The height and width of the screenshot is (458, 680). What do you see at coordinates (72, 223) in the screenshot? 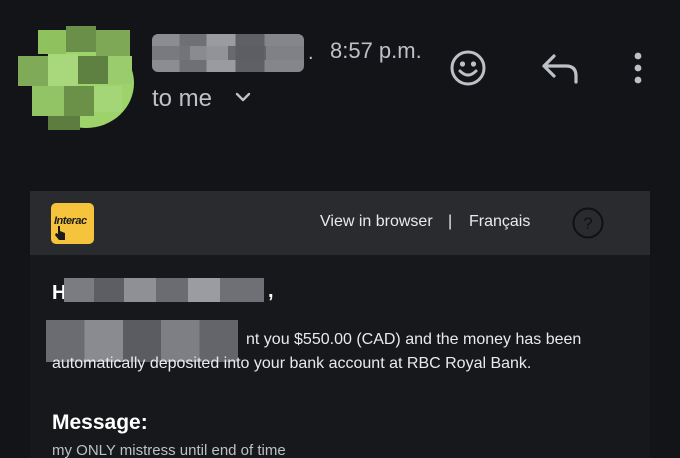
I see `interac-logo: Interac` at bounding box center [72, 223].